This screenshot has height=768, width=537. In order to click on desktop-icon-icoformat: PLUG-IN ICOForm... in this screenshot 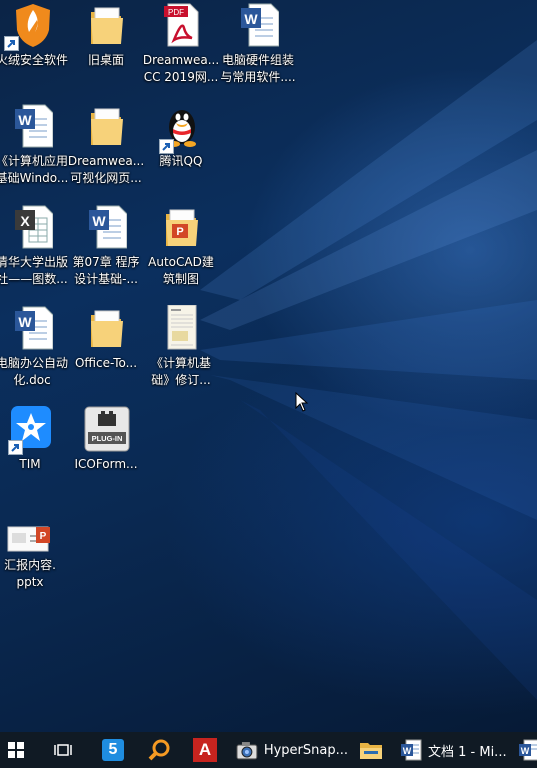, I will do `click(106, 452)`.